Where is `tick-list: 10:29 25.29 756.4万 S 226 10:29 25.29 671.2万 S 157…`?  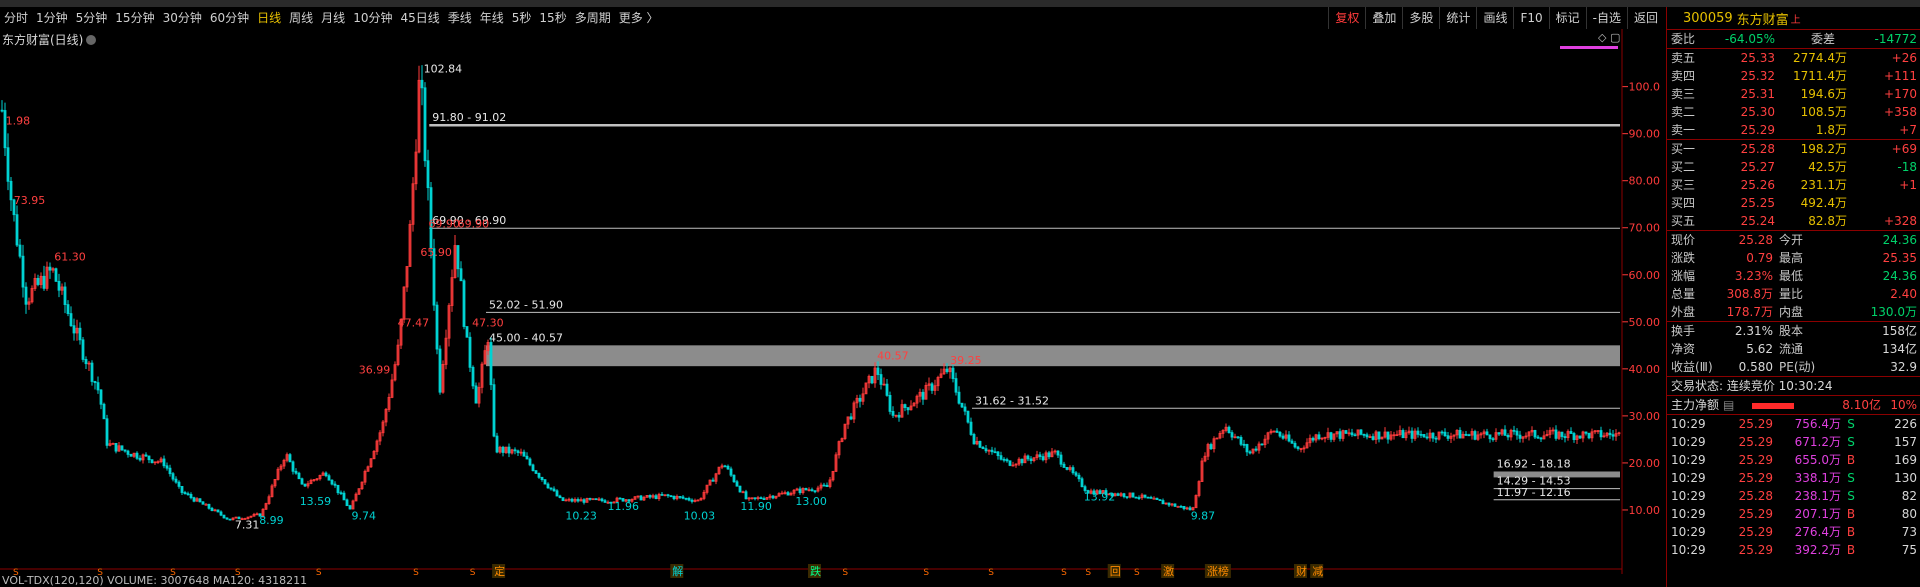
tick-list: 10:29 25.29 756.4万 S 226 10:29 25.29 671.2万 S 157… is located at coordinates (1793, 487).